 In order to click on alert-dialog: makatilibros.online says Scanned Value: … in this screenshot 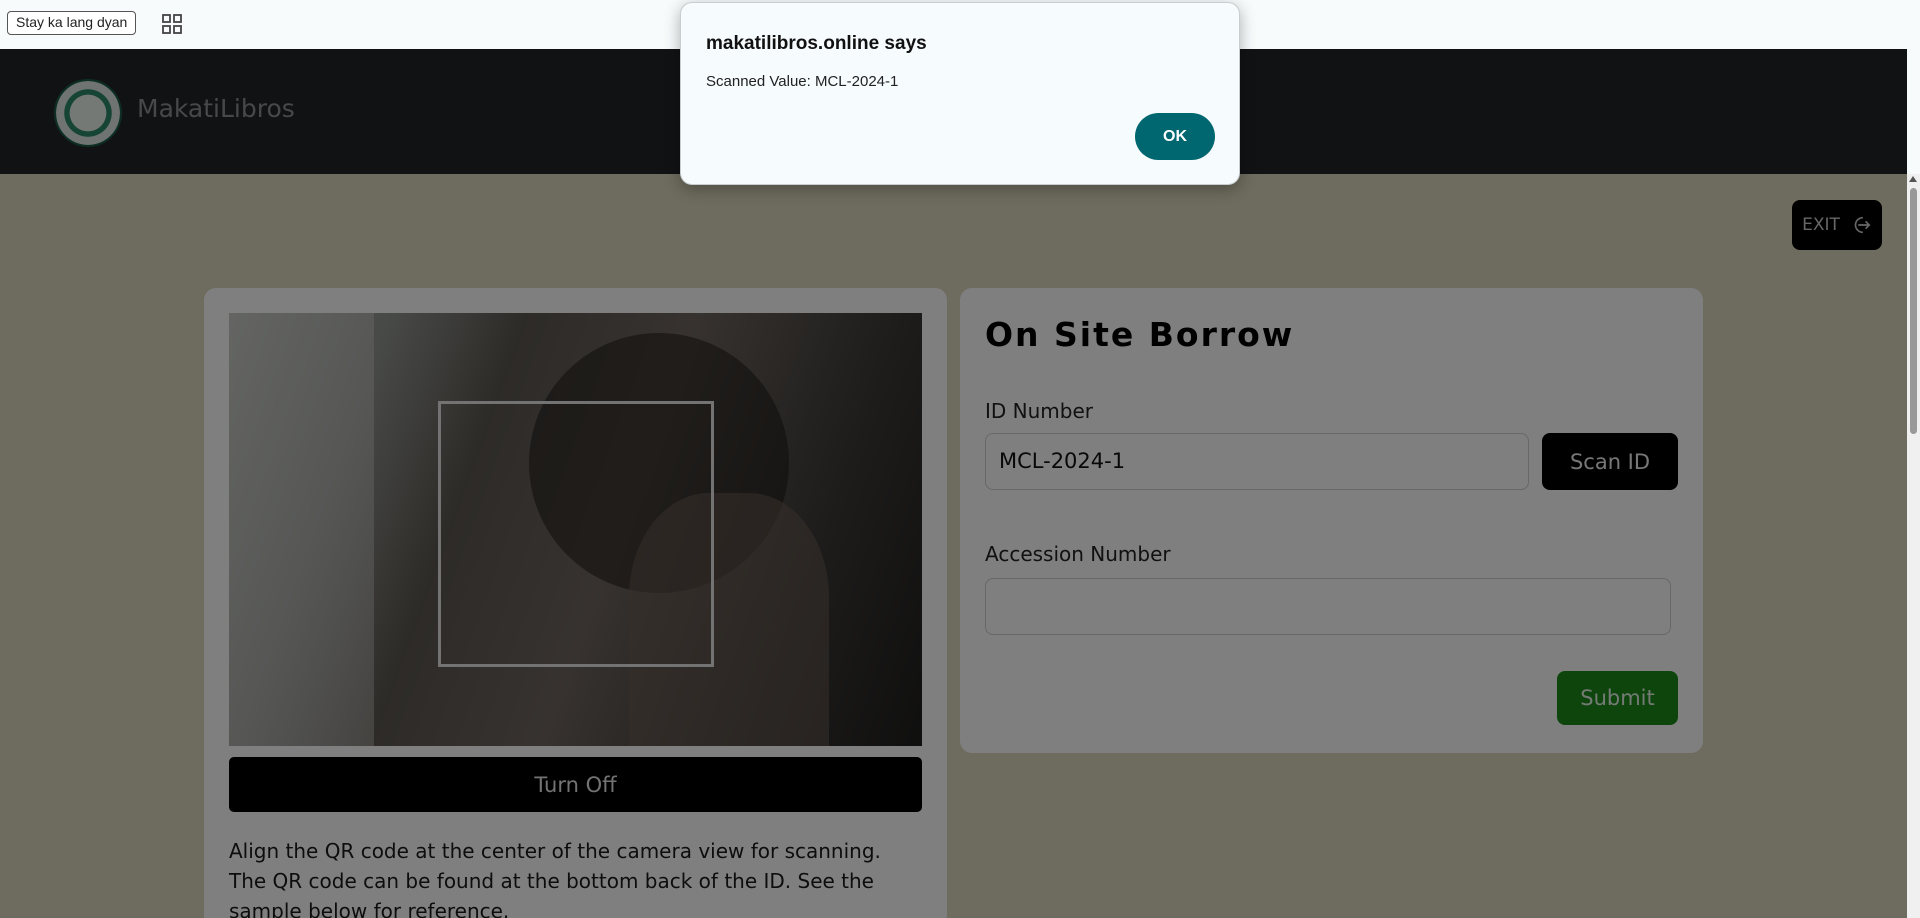, I will do `click(960, 93)`.